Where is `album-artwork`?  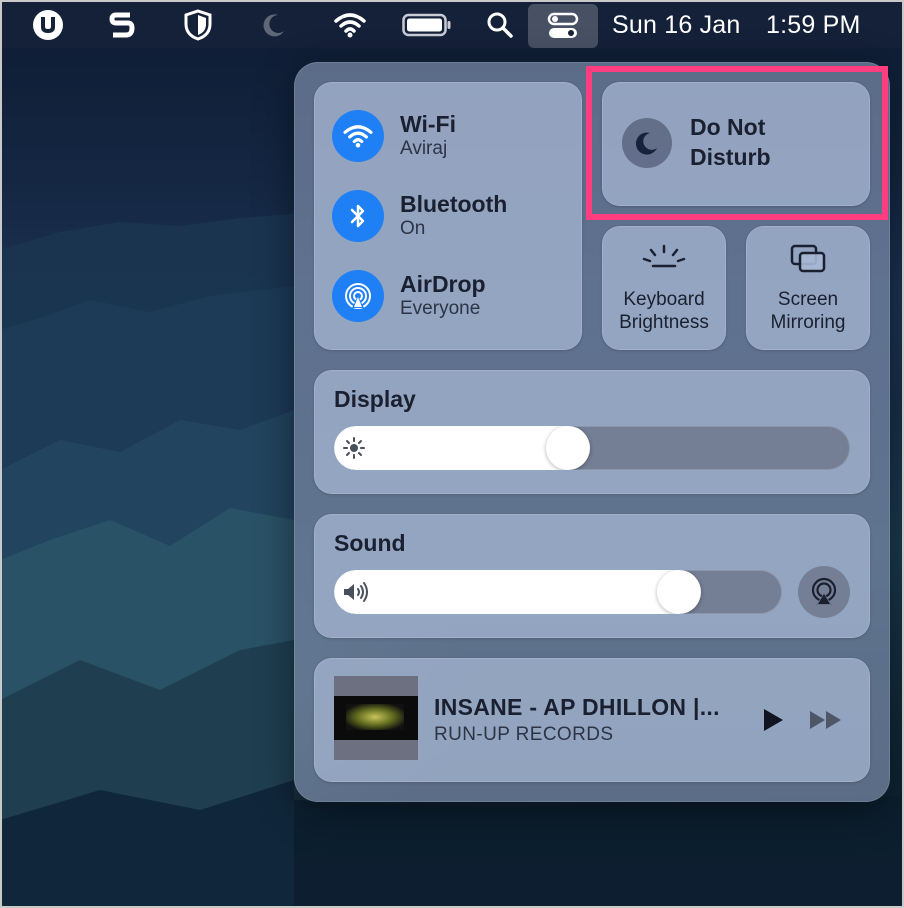
album-artwork is located at coordinates (376, 718).